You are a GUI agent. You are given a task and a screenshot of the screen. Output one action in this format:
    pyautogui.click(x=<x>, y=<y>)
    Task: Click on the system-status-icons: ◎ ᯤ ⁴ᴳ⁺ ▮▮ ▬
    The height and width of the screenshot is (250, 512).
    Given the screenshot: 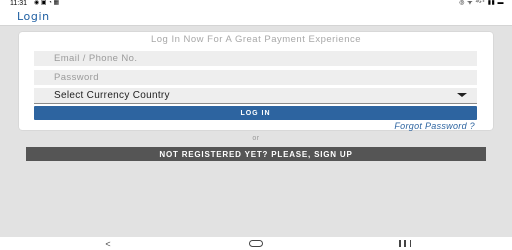 What is the action you would take?
    pyautogui.click(x=481, y=3)
    